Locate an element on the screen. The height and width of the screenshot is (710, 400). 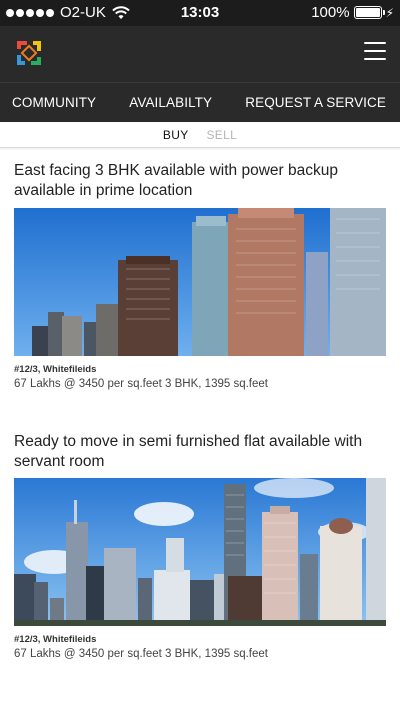
main-nav: COMMUNITY AVAILABILTY REQUEST A SERVICE is located at coordinates (200, 102).